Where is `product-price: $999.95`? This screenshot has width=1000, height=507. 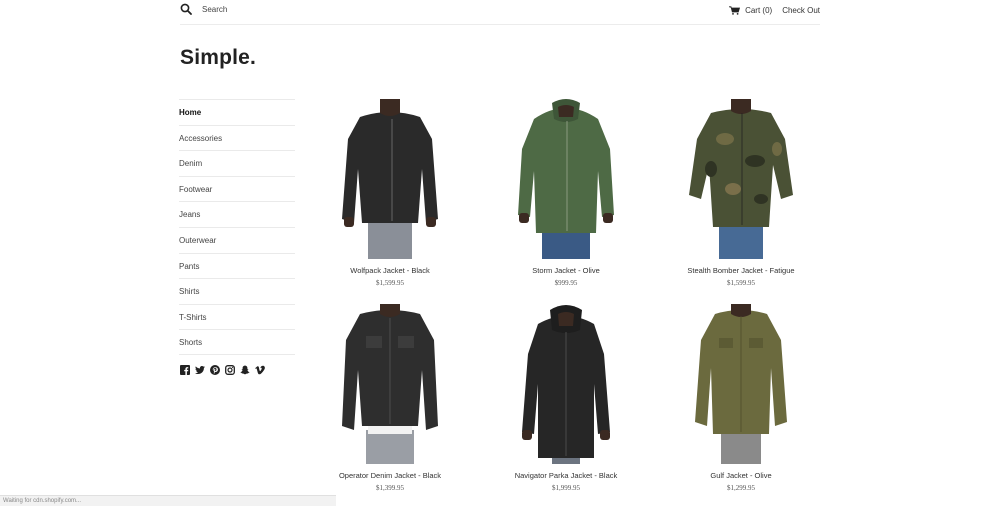 product-price: $999.95 is located at coordinates (566, 283).